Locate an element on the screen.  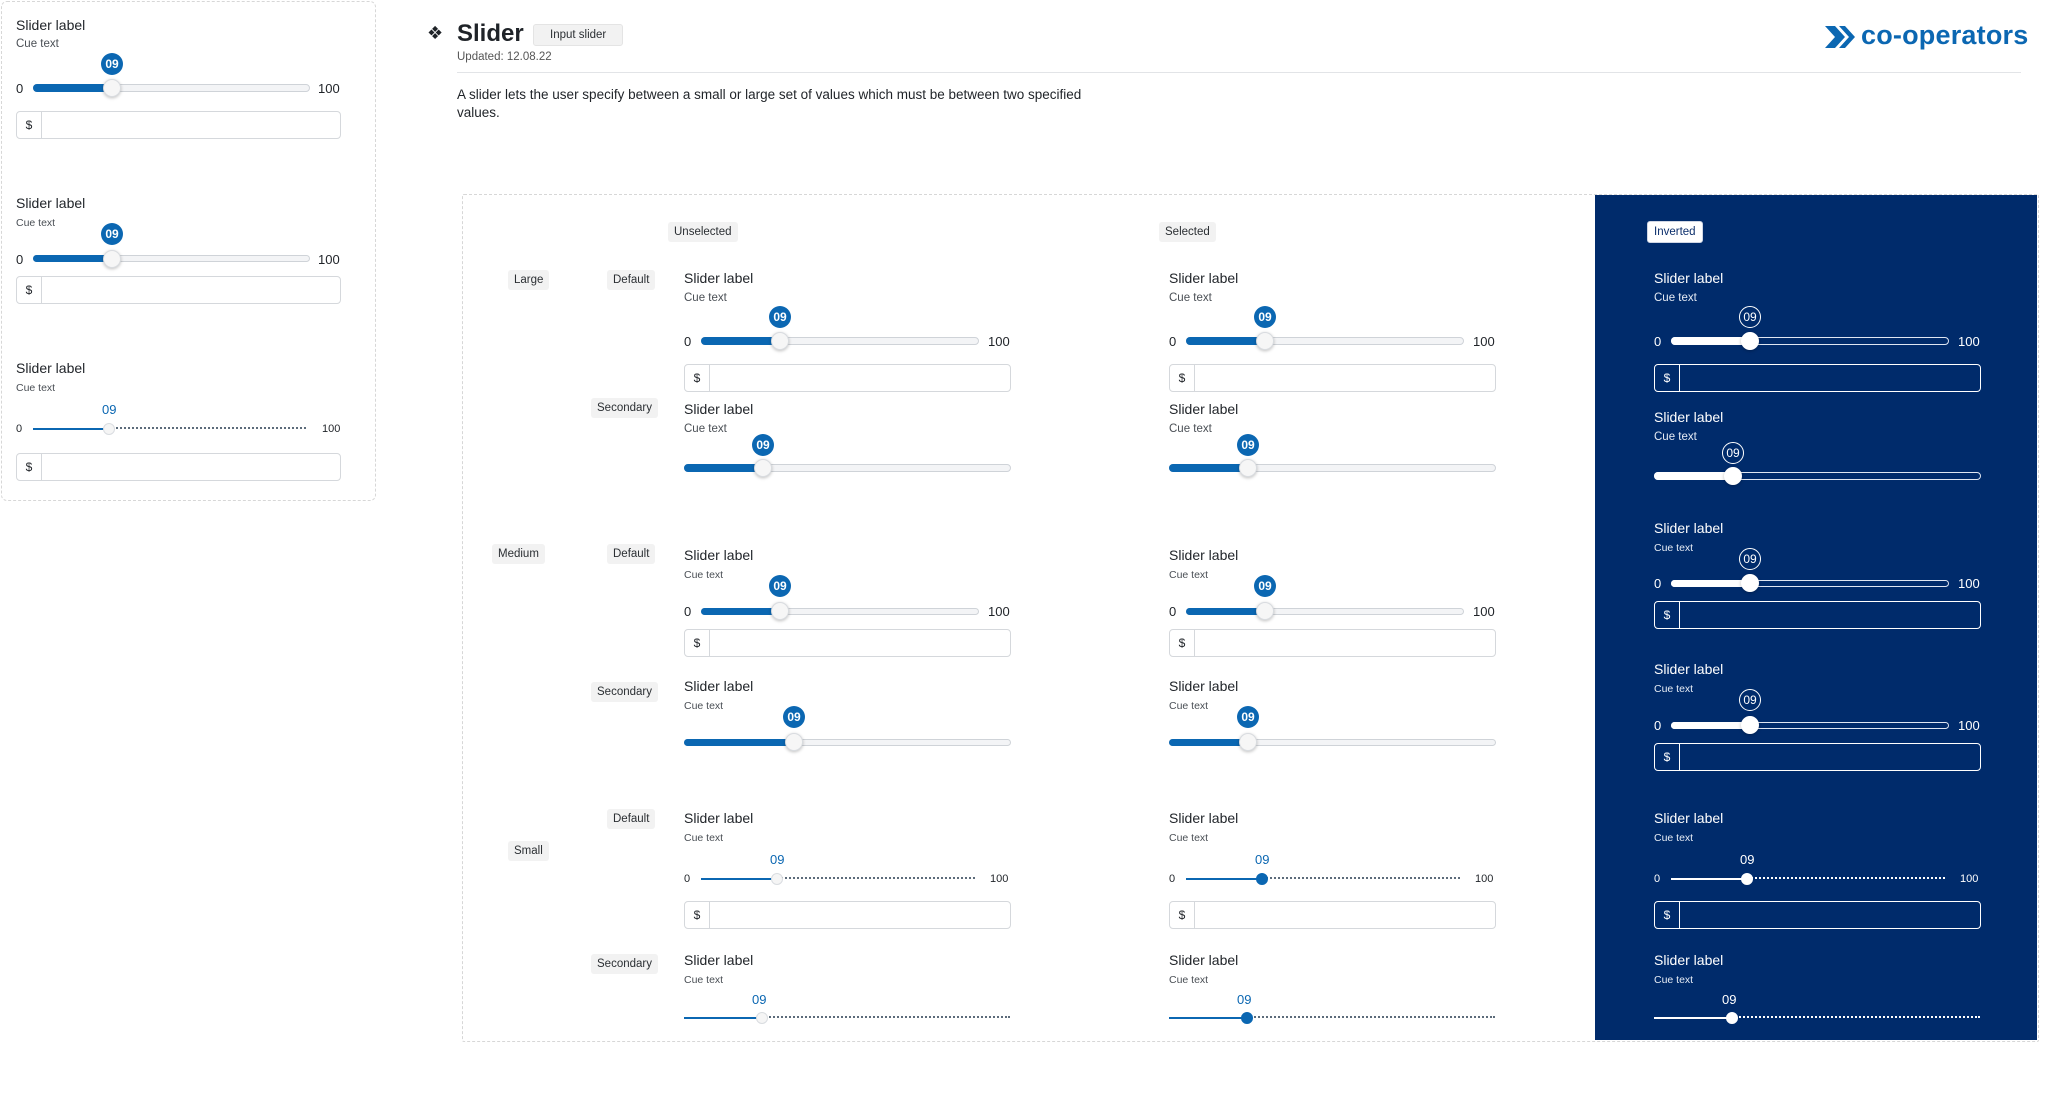
column-header-selected: Selected is located at coordinates (1187, 232).